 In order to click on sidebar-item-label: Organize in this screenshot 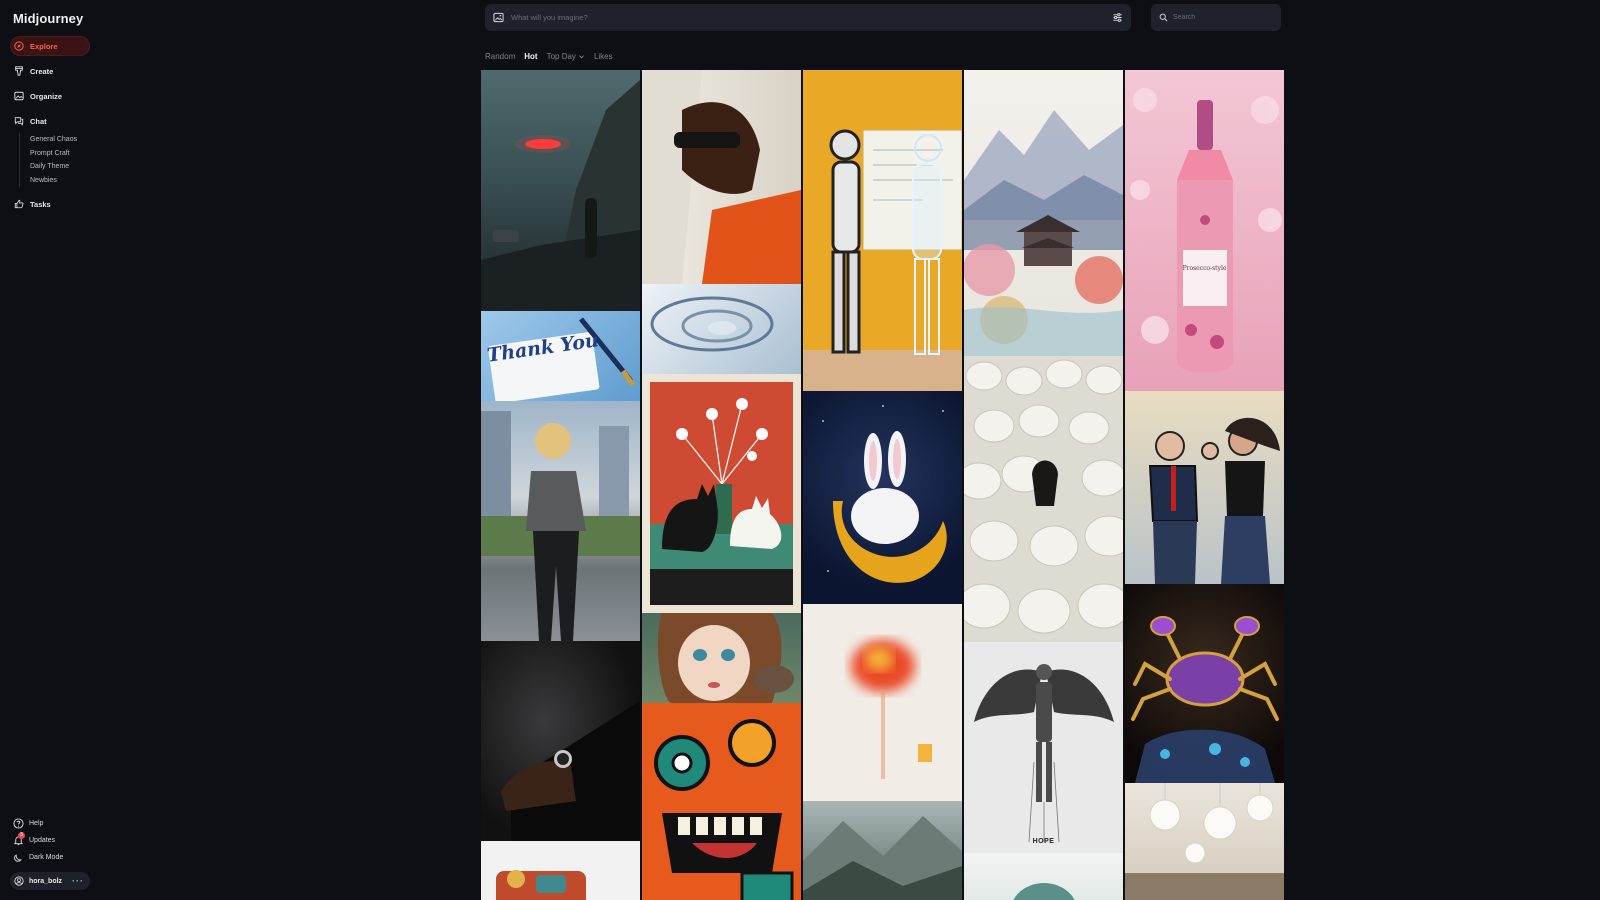, I will do `click(46, 96)`.